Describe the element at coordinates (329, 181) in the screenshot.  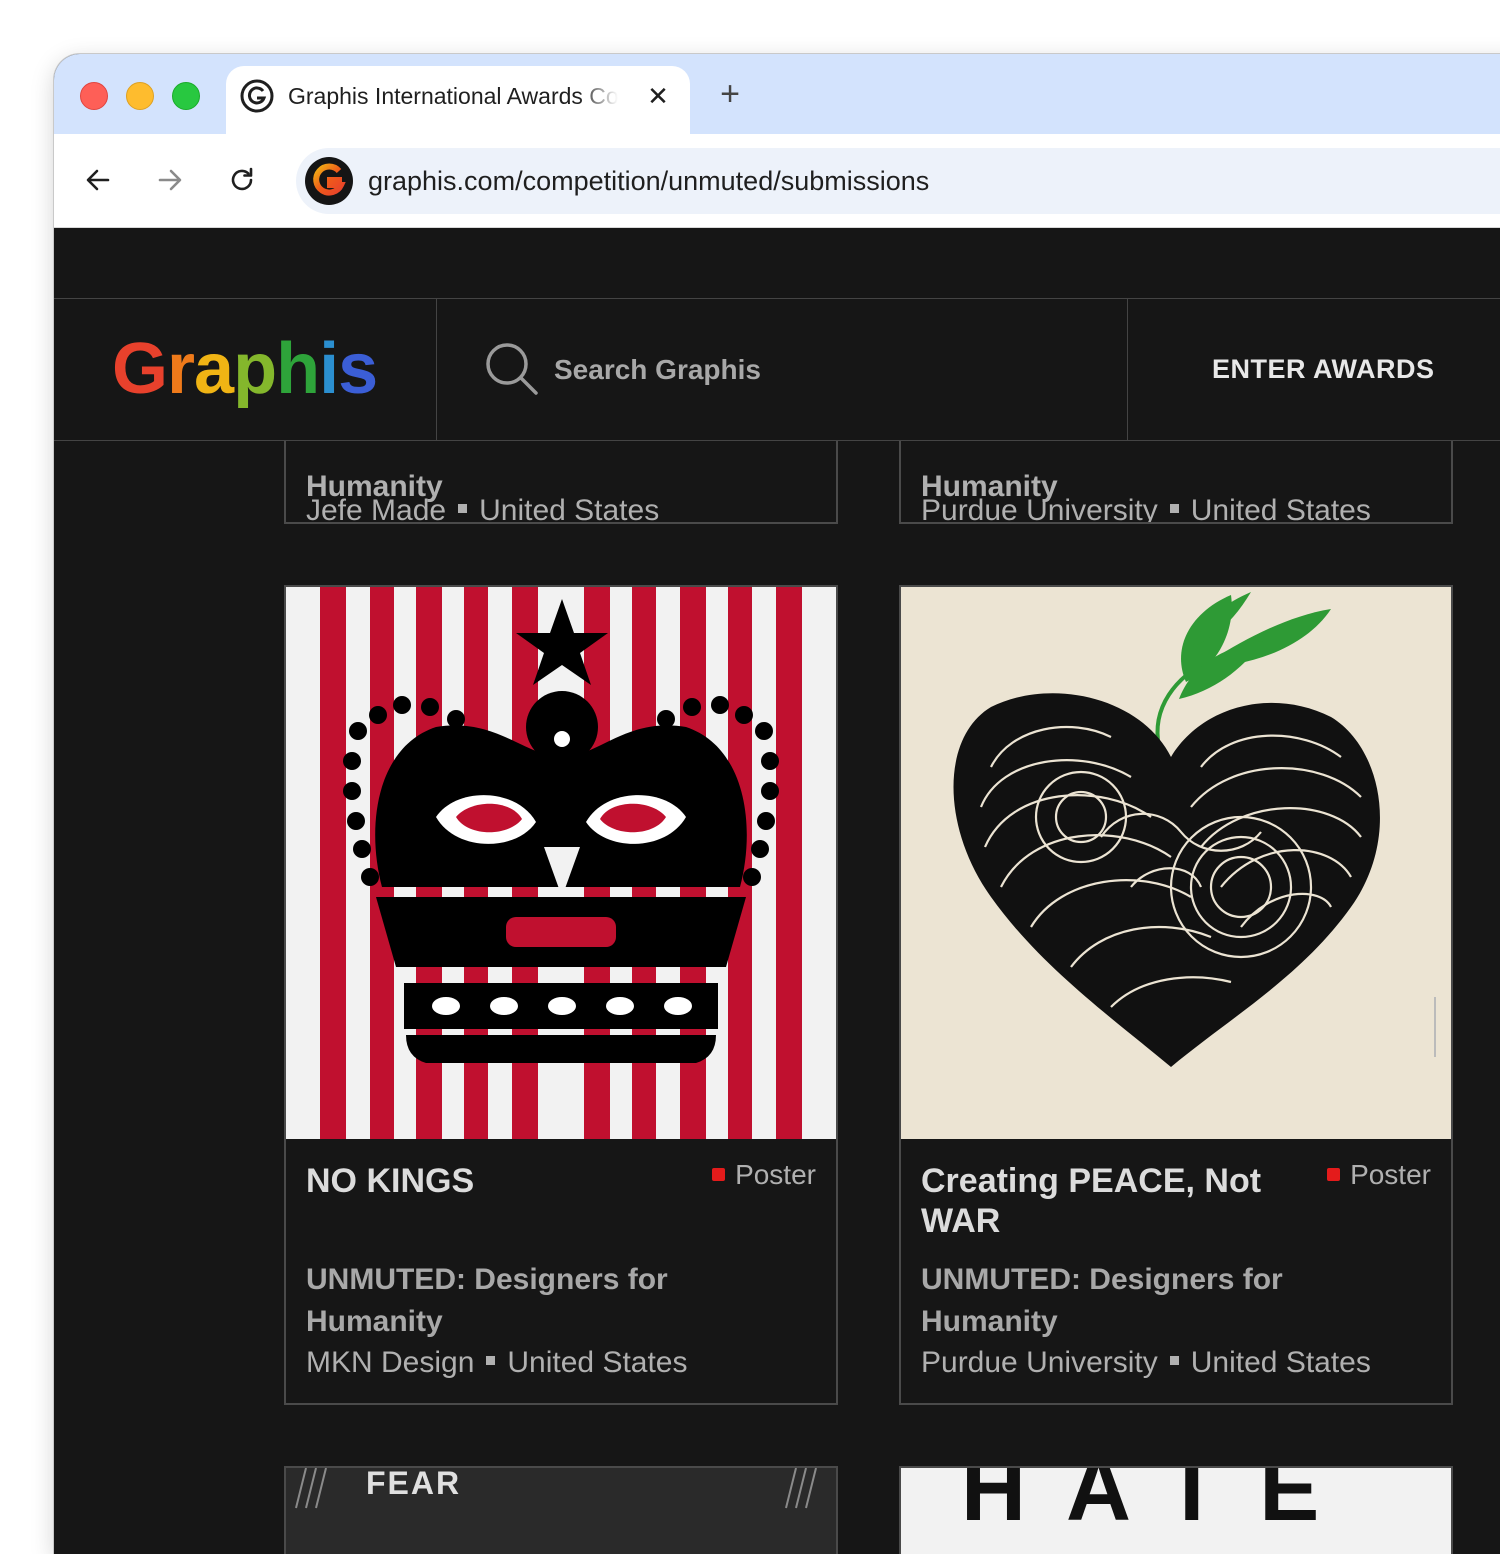
I see `graphis-site-icon` at that location.